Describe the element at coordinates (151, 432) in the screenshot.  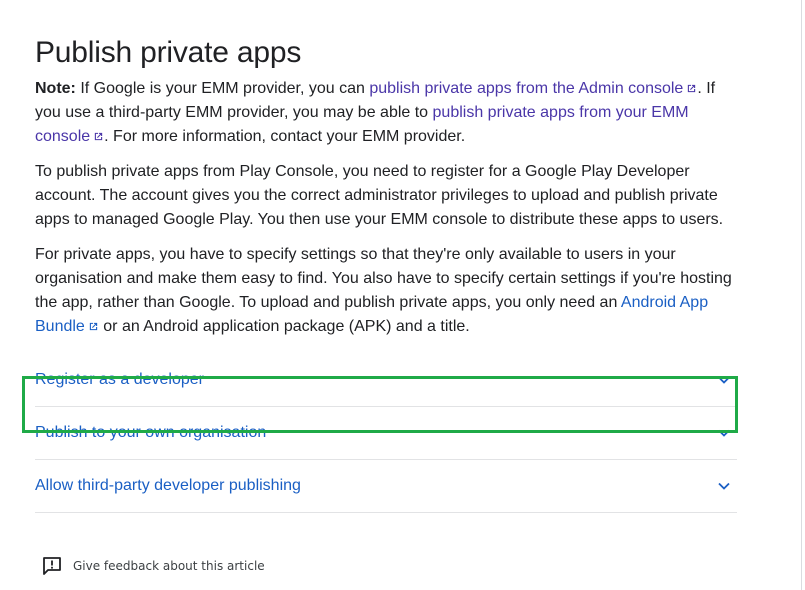
I see `accordion-item-title: Publish to your own organisation` at that location.